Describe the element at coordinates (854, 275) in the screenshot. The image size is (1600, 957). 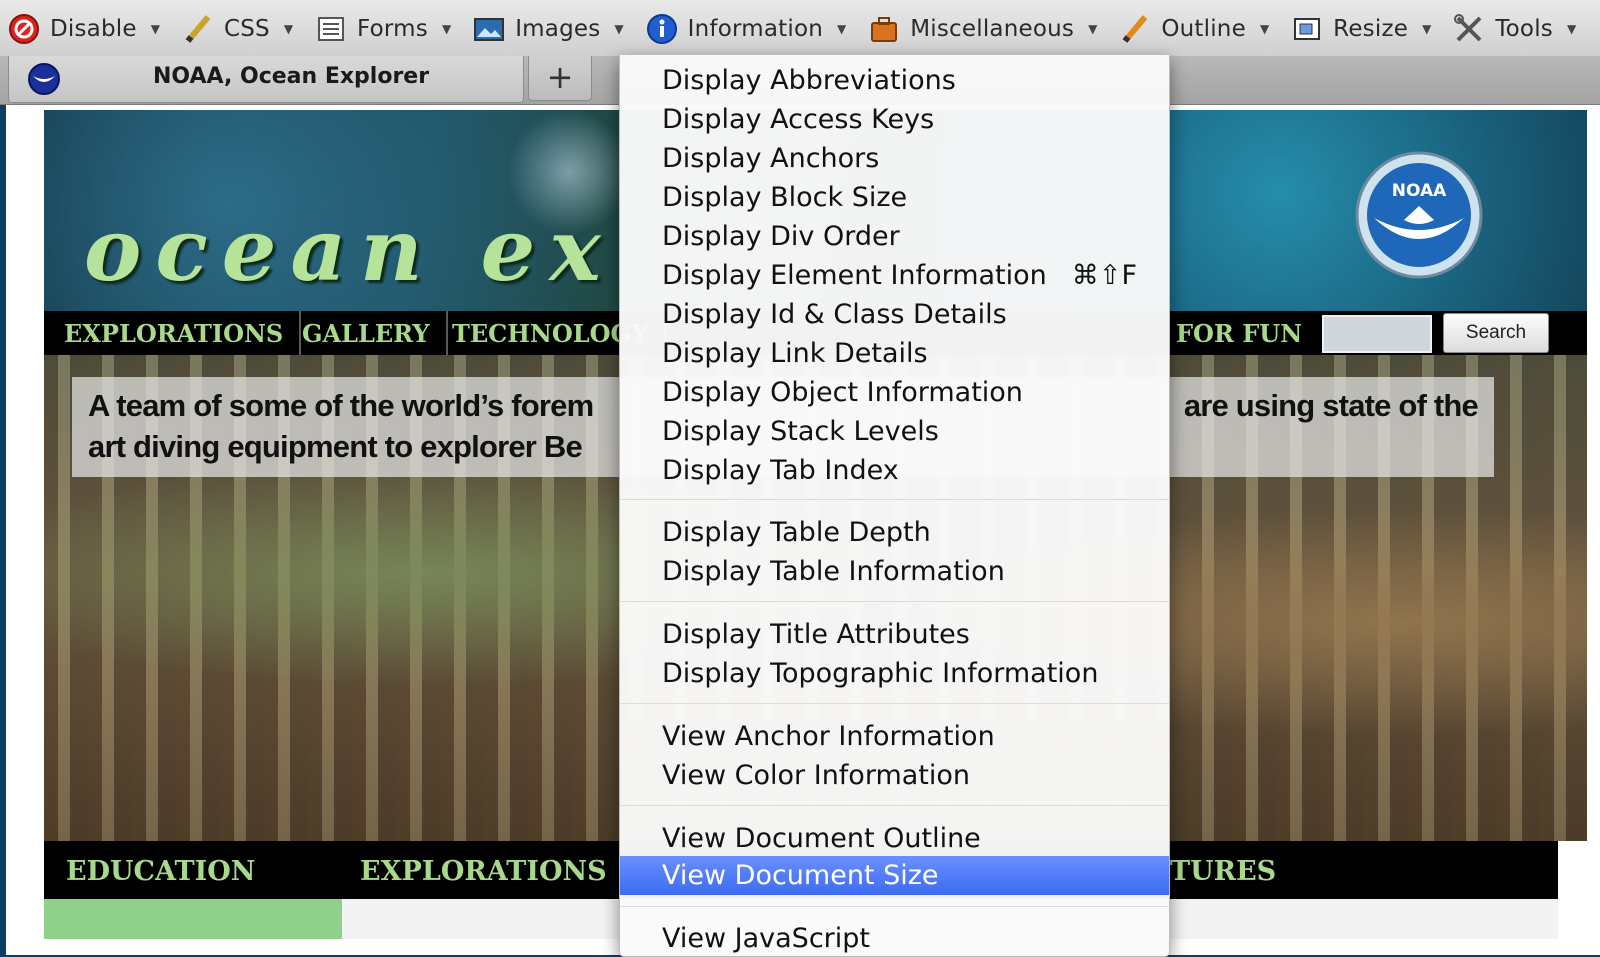
I see `menu-item-label: Display Element Information` at that location.